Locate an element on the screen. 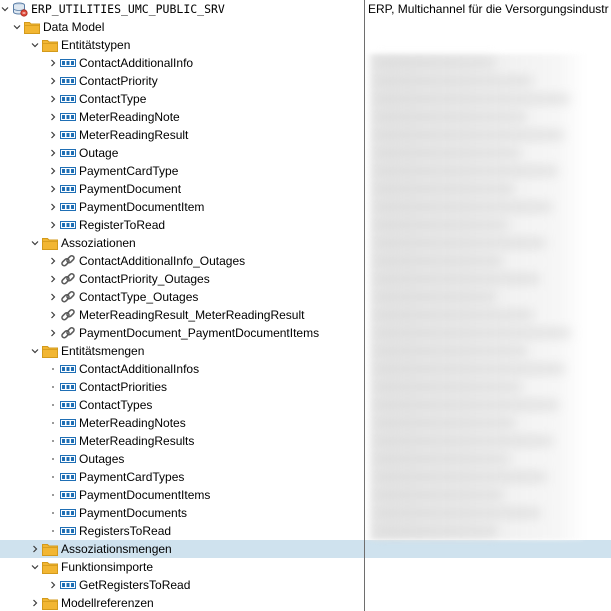  tree-node-label: PaymentDocumentItems is located at coordinates (145, 495).